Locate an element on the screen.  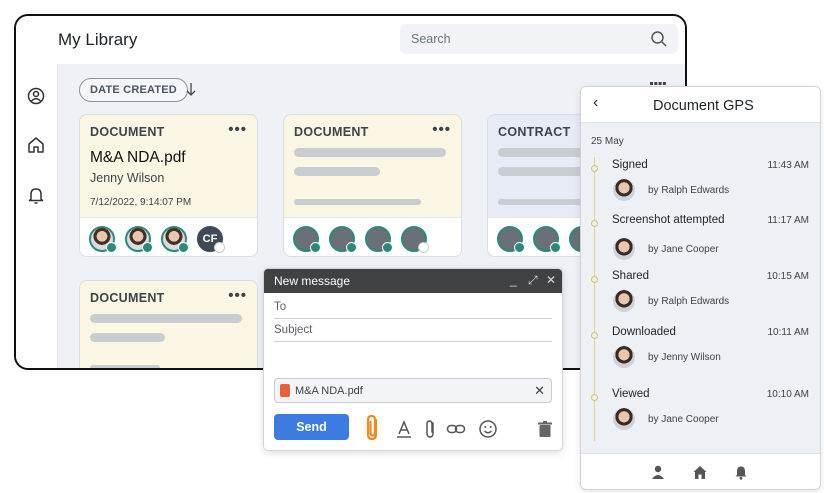
attachment-chip: M&A NDA.pdf ✕ is located at coordinates (413, 390).